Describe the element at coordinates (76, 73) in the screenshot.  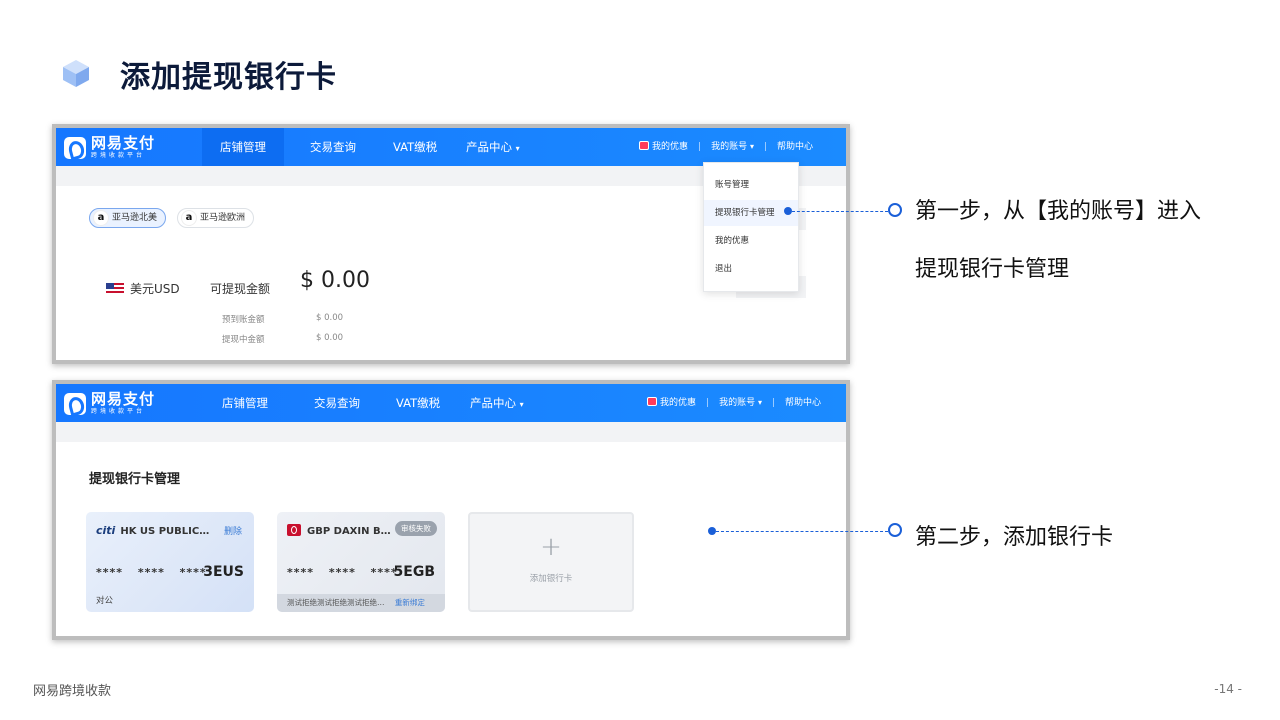
I see `cube-icon` at that location.